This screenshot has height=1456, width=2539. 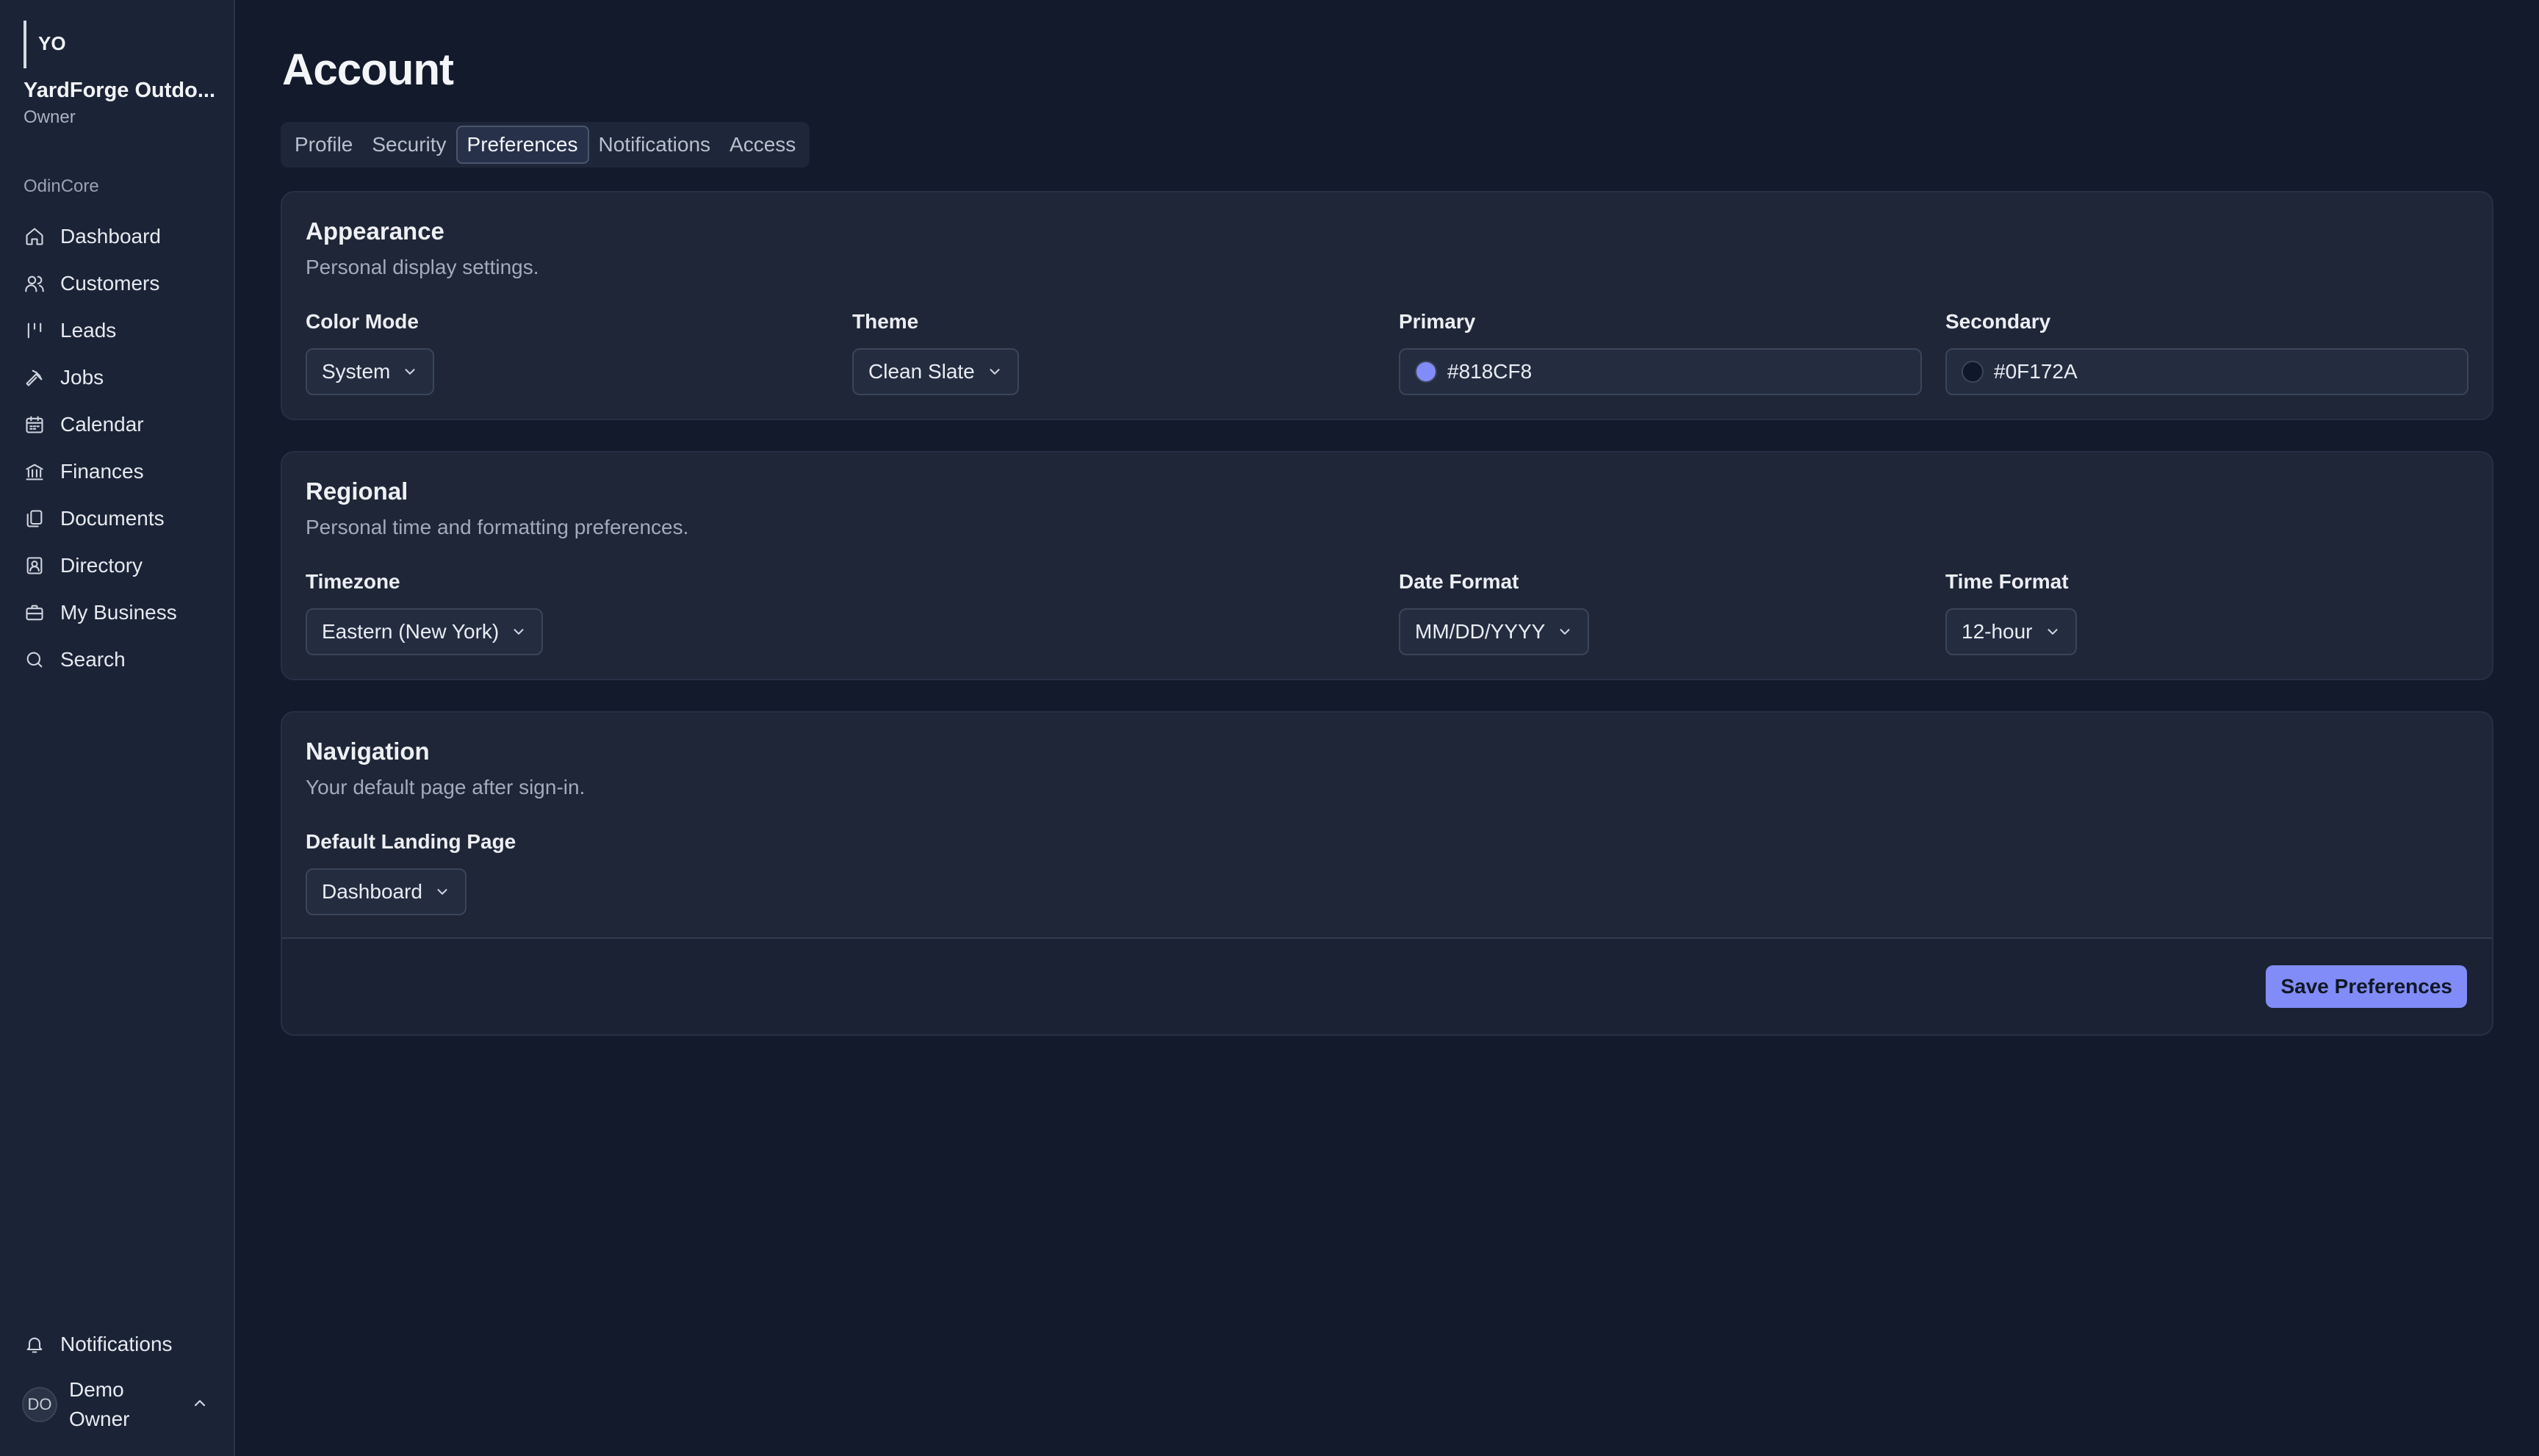 What do you see at coordinates (1437, 321) in the screenshot?
I see `primary-color-label: Primary` at bounding box center [1437, 321].